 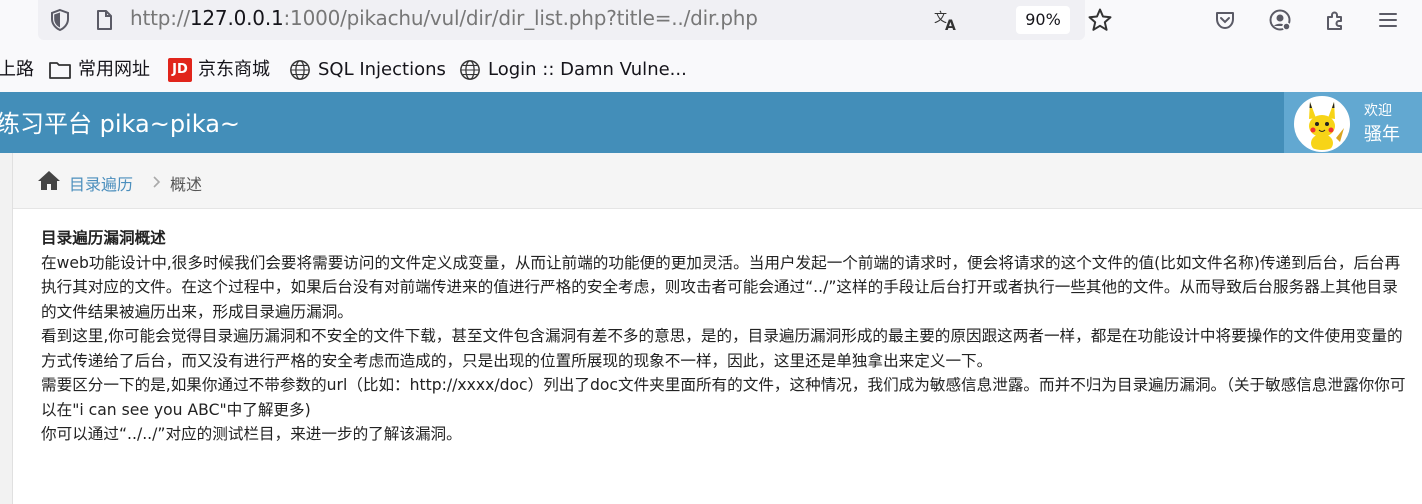 What do you see at coordinates (1225, 20) in the screenshot?
I see `pocket-icon` at bounding box center [1225, 20].